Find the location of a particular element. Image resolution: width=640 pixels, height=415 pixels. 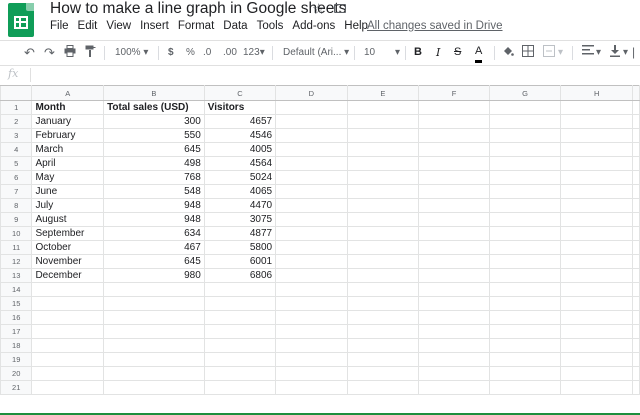

percent-format-button: % is located at coordinates (190, 52).